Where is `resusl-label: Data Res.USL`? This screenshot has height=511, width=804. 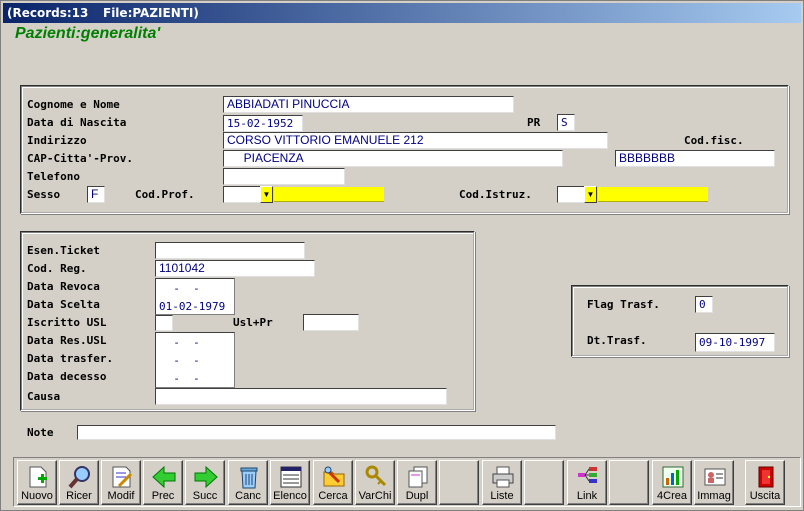
resusl-label: Data Res.USL is located at coordinates (67, 340).